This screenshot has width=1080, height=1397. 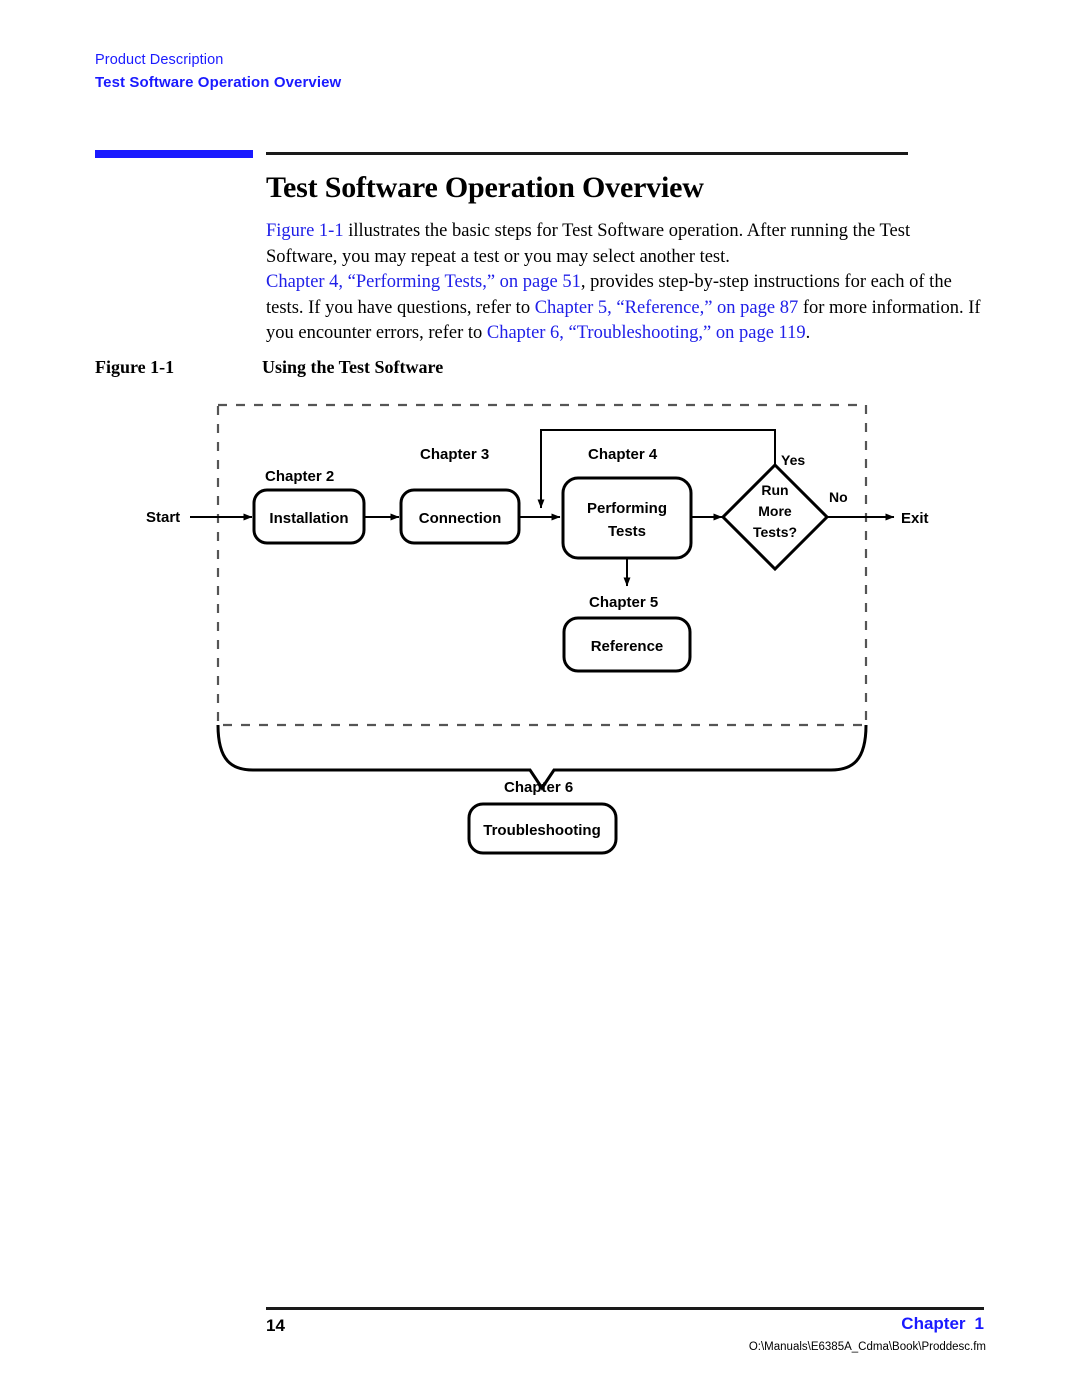 I want to click on header-topic-label: Test Software Operation Overview, so click(x=218, y=82).